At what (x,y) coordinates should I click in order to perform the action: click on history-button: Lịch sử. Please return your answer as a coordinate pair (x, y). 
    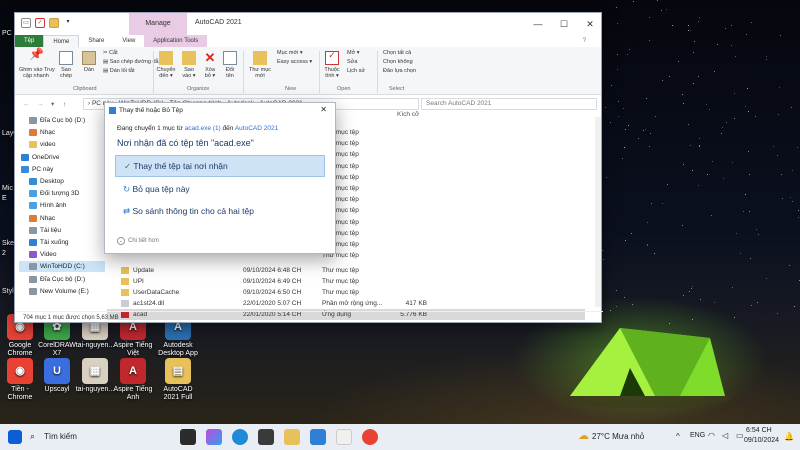
    Looking at the image, I should click on (356, 71).